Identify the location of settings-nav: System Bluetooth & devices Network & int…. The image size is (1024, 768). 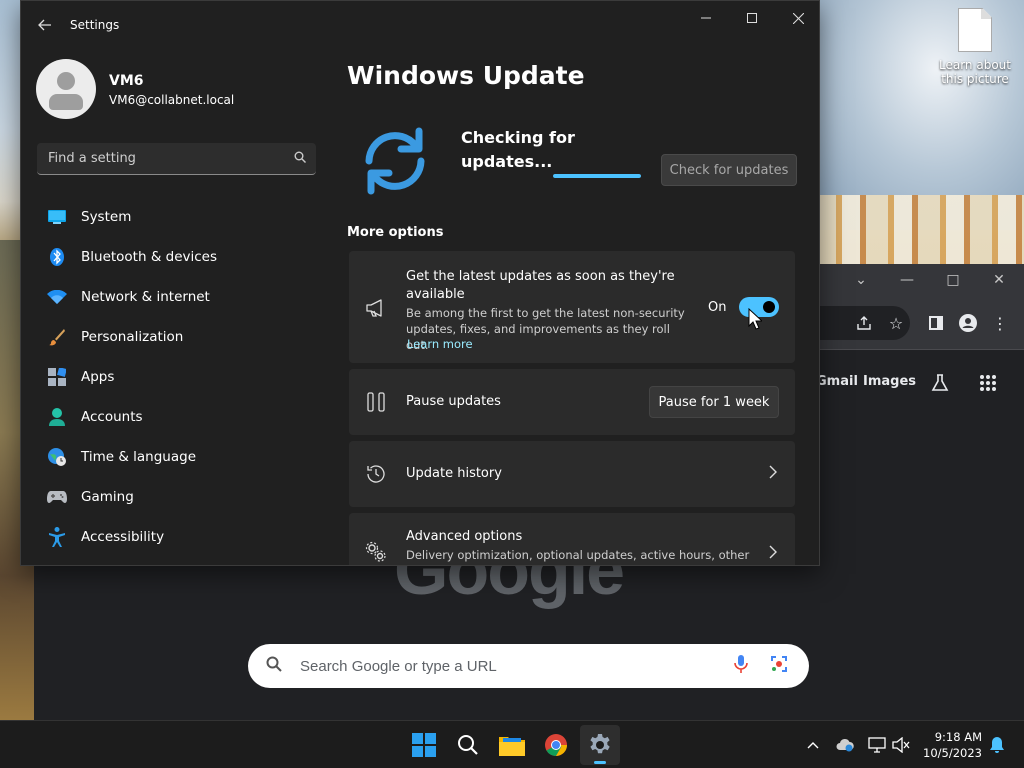
(187, 377).